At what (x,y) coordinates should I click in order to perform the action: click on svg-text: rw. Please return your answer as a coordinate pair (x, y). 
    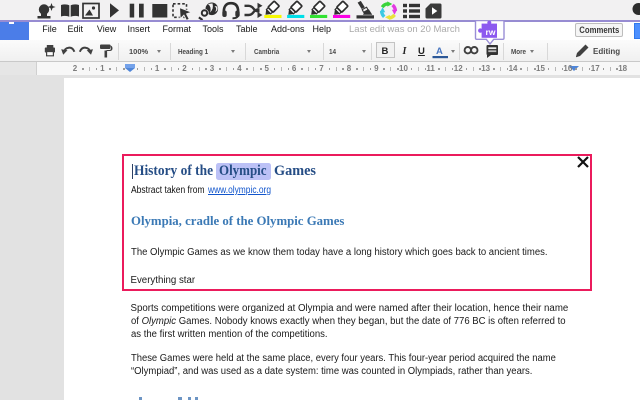
    Looking at the image, I should click on (491, 32).